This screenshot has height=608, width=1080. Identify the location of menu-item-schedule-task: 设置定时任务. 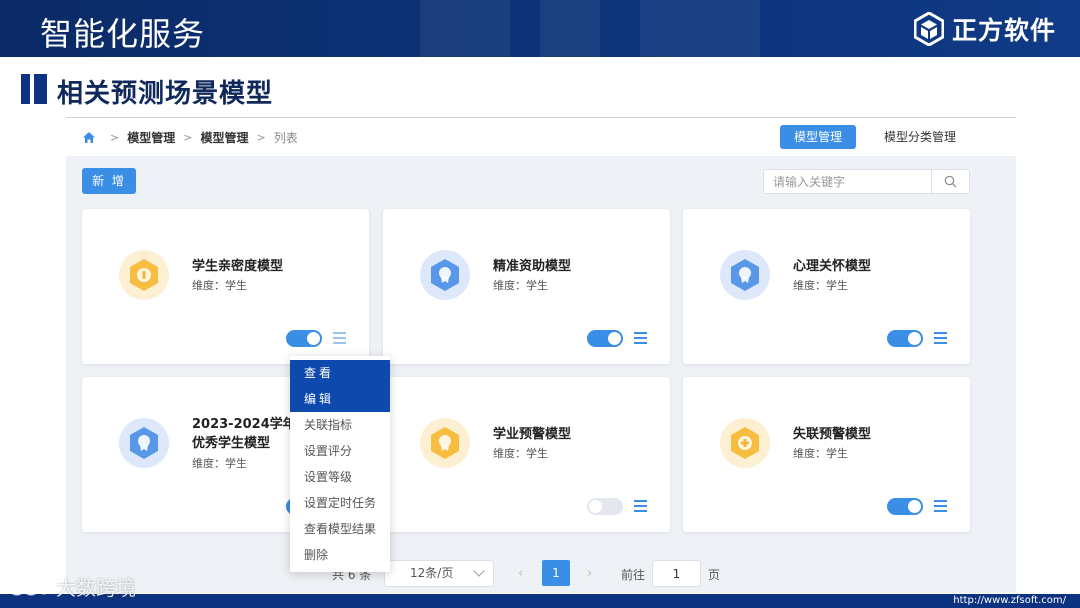
(340, 503).